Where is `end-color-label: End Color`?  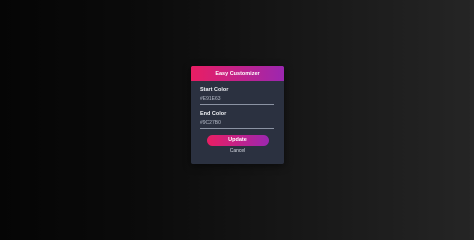 end-color-label: End Color is located at coordinates (213, 114).